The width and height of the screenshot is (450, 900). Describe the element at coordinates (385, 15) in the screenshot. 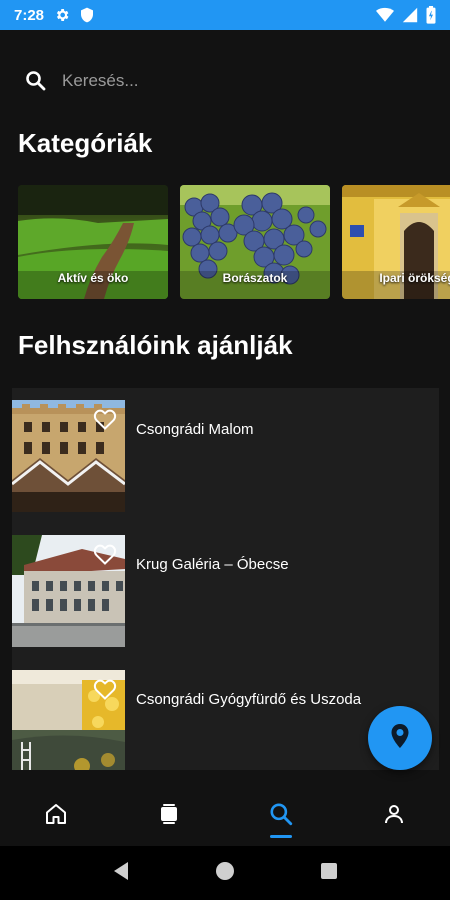

I see `wifi-icon` at that location.